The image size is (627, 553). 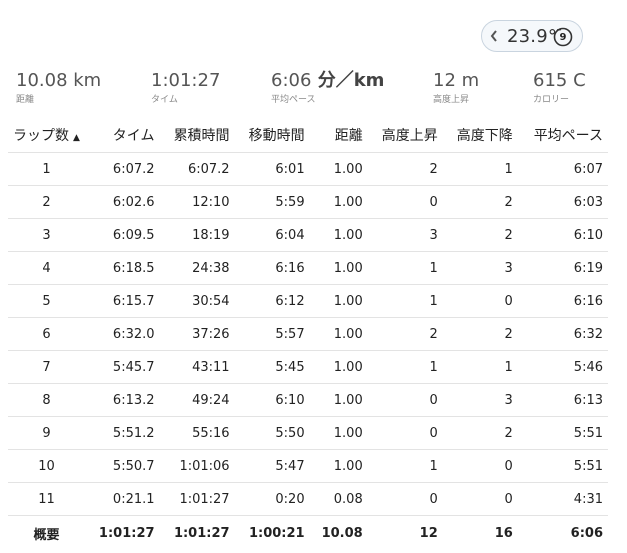 I want to click on stat-time: 1:01:27 タイム, so click(x=186, y=88).